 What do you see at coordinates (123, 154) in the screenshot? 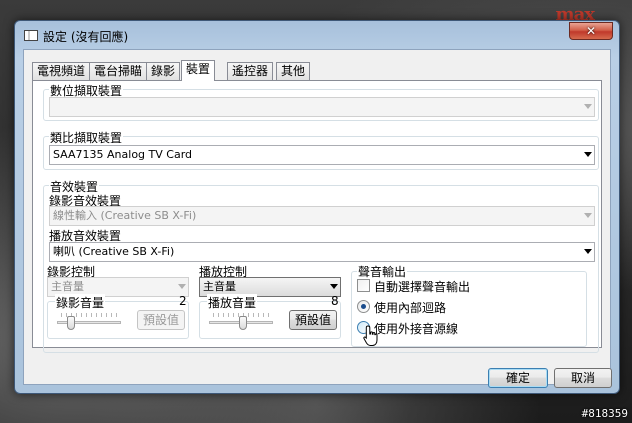
I see `analog-capture-value: SAA7135 Analog TV Card` at bounding box center [123, 154].